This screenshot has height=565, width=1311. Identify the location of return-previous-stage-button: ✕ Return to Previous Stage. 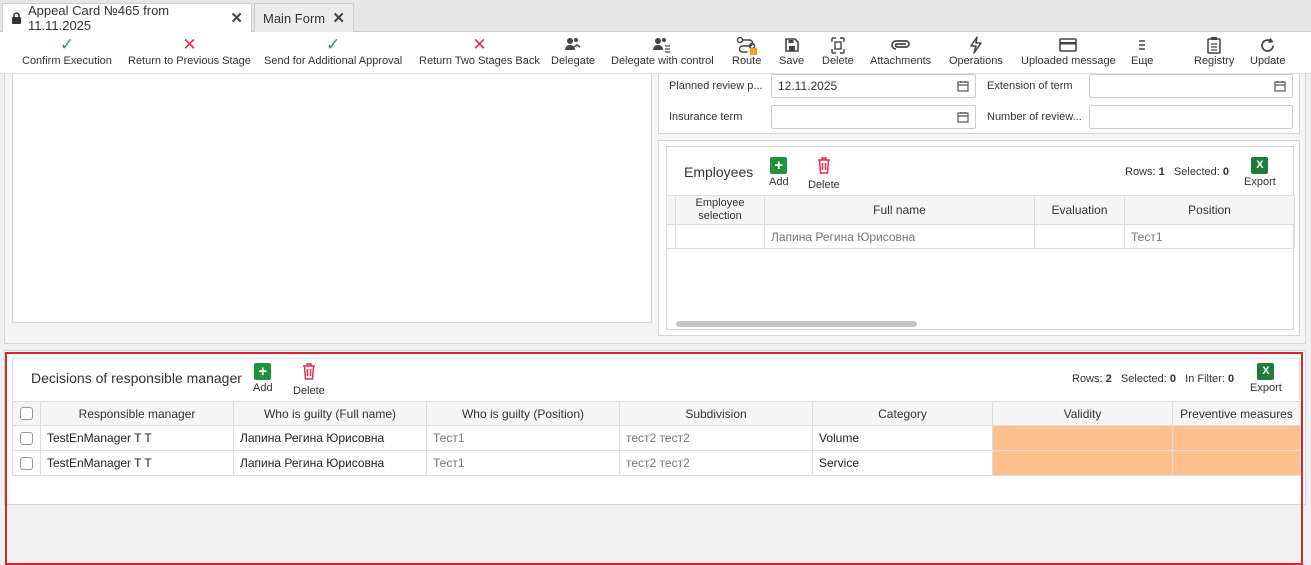
(189, 51).